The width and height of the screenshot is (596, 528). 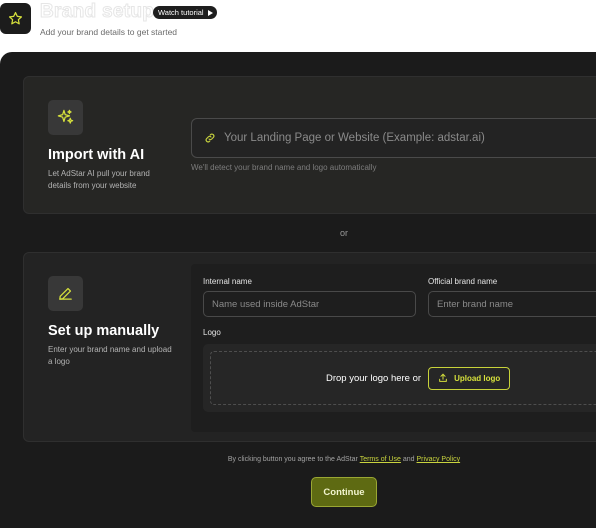 What do you see at coordinates (266, 304) in the screenshot?
I see `internal-name-placeholder: Name used inside AdStar` at bounding box center [266, 304].